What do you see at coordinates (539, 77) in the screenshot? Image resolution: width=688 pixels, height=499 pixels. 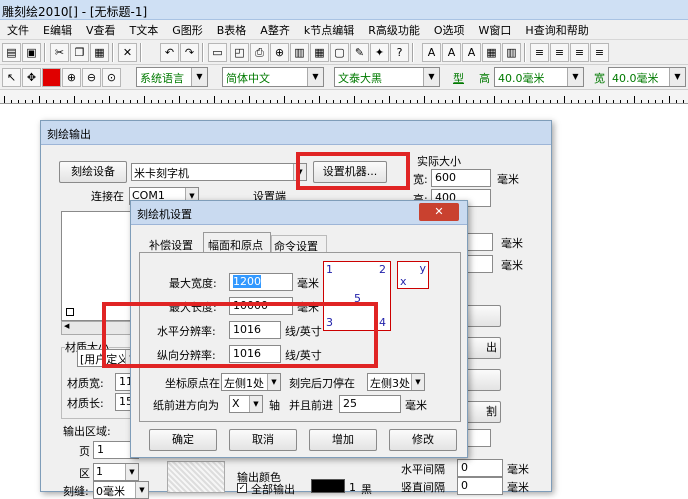 I see `height-input: 40.0毫米 ▼` at bounding box center [539, 77].